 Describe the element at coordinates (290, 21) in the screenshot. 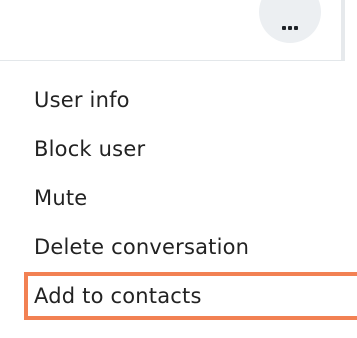

I see `more-options-button` at that location.